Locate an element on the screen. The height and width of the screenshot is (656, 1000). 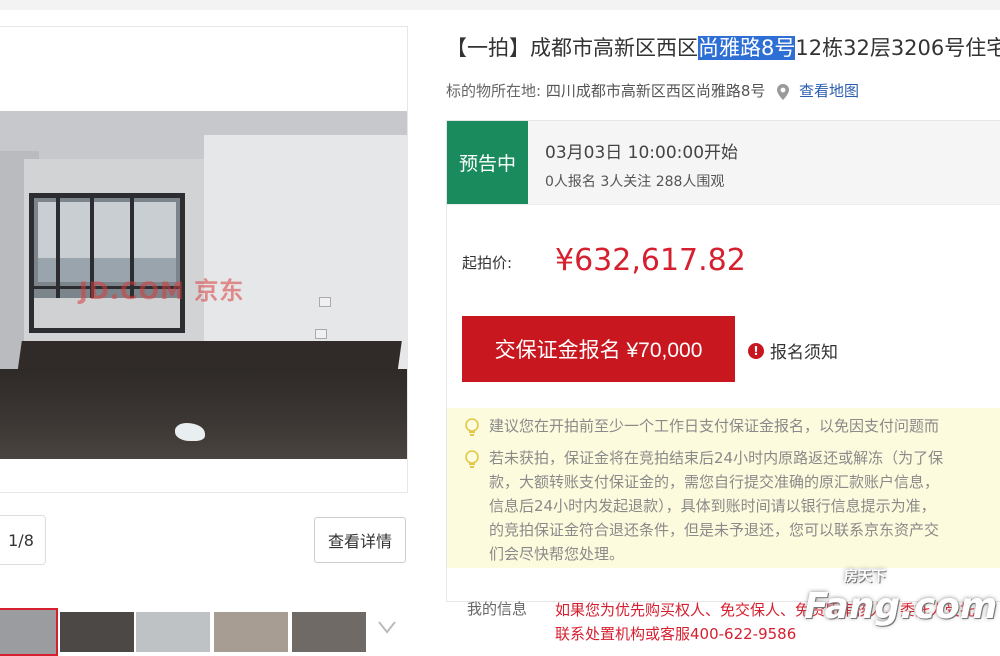
view-details-button: 查看详情 is located at coordinates (360, 540).